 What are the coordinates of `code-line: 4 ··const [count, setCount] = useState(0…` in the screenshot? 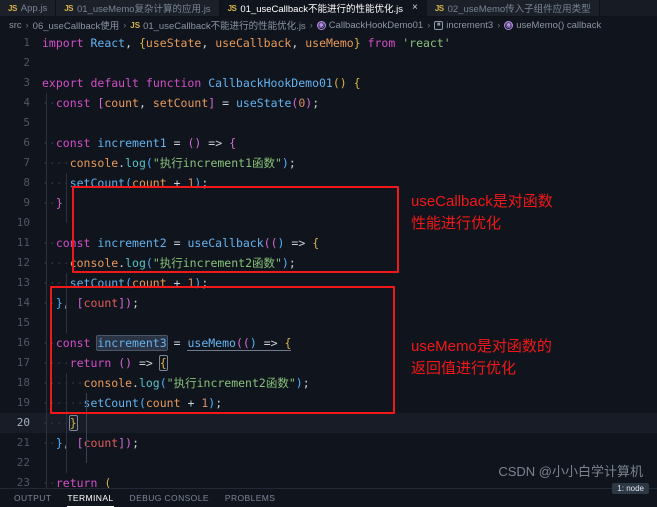 It's located at (328, 103).